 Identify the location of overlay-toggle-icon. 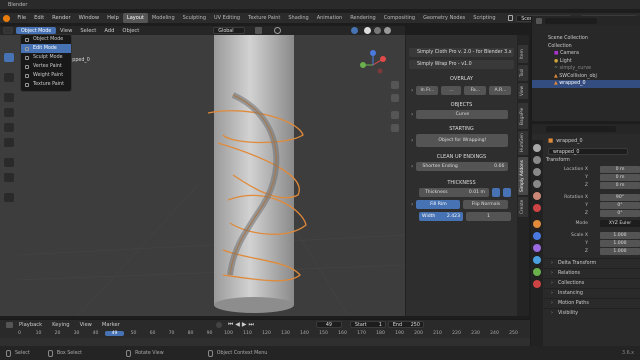
(355, 30).